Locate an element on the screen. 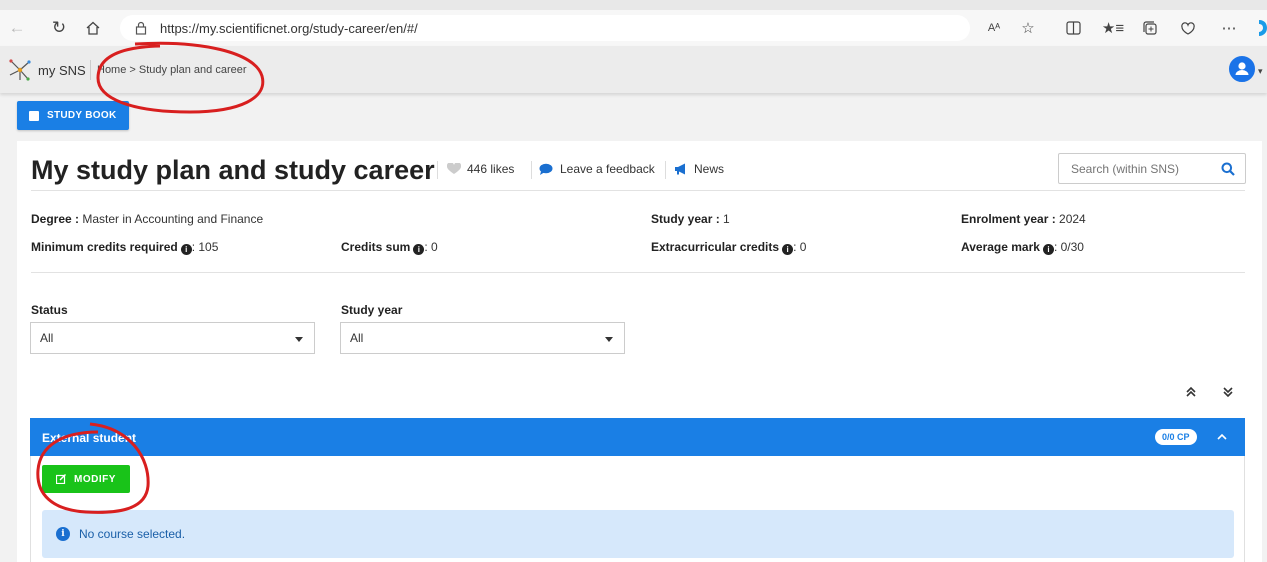 This screenshot has height=562, width=1267. favorites-icon: ★≡ is located at coordinates (1113, 28).